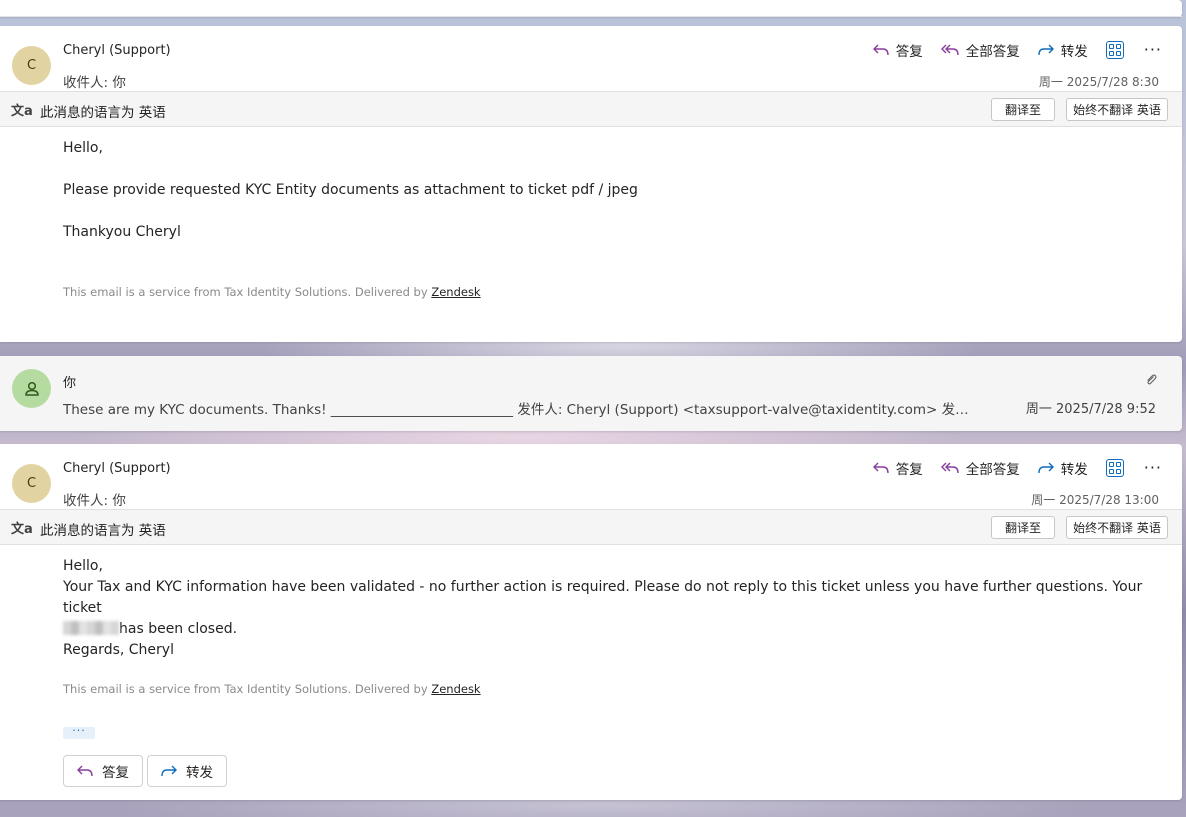 The image size is (1186, 817). Describe the element at coordinates (1152, 379) in the screenshot. I see `attachment-icon` at that location.